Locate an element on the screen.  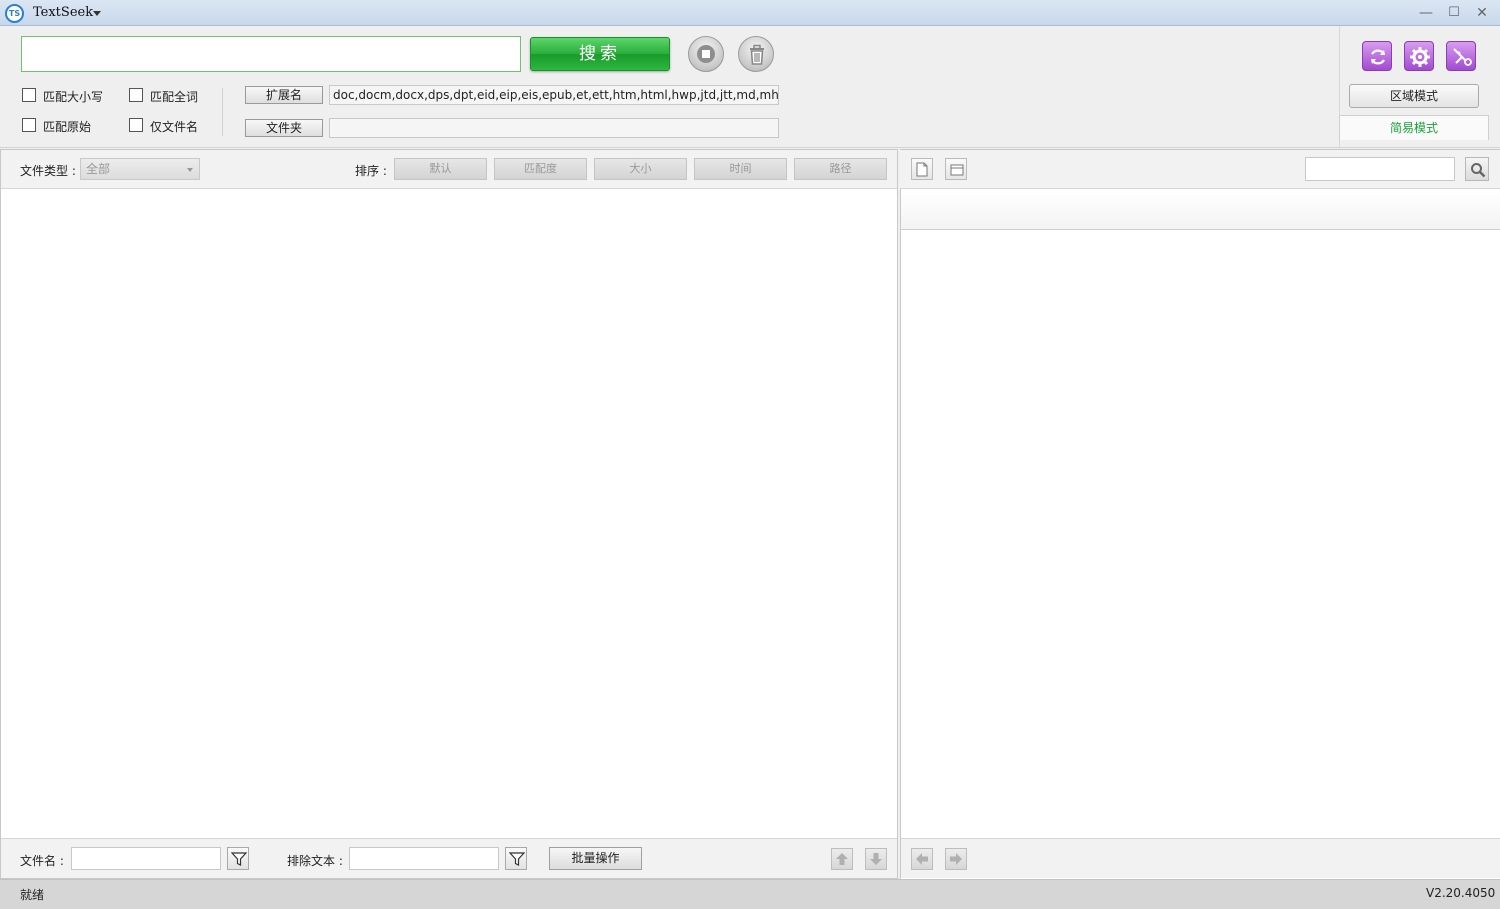
refresh-button is located at coordinates (1377, 56).